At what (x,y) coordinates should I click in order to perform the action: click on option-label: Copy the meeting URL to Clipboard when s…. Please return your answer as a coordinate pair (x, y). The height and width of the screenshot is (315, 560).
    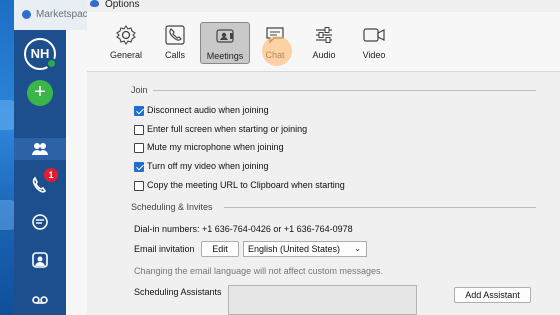
    Looking at the image, I should click on (246, 185).